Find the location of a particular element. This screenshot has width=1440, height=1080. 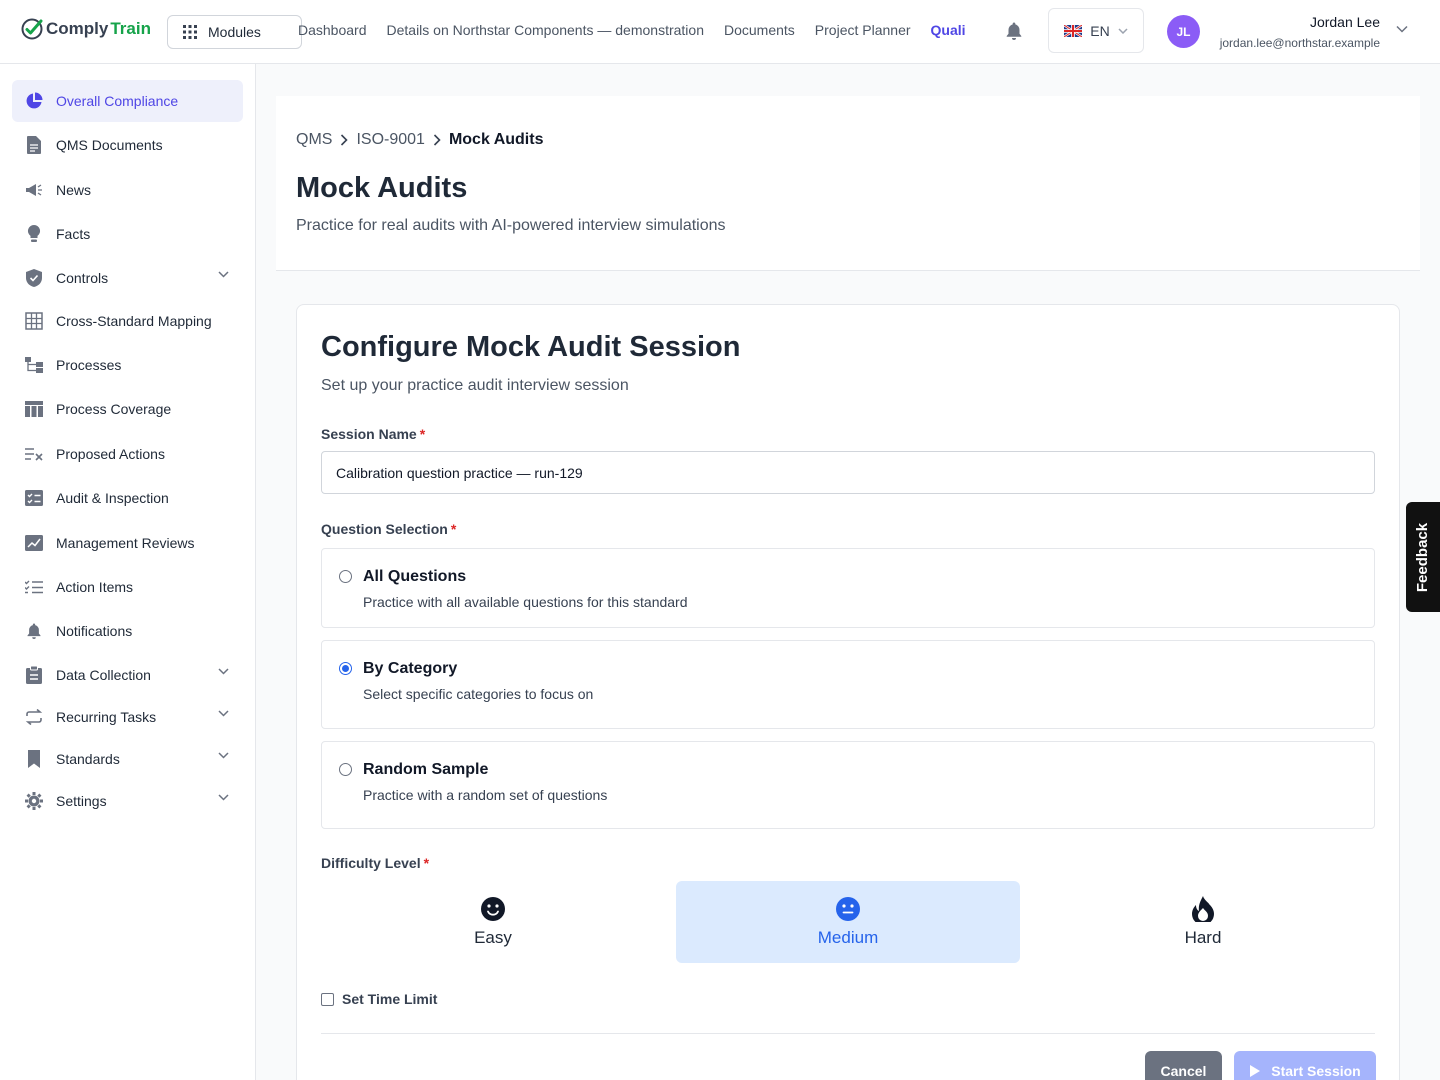

sidebar-item-label: Overall Compliance is located at coordinates (117, 101).